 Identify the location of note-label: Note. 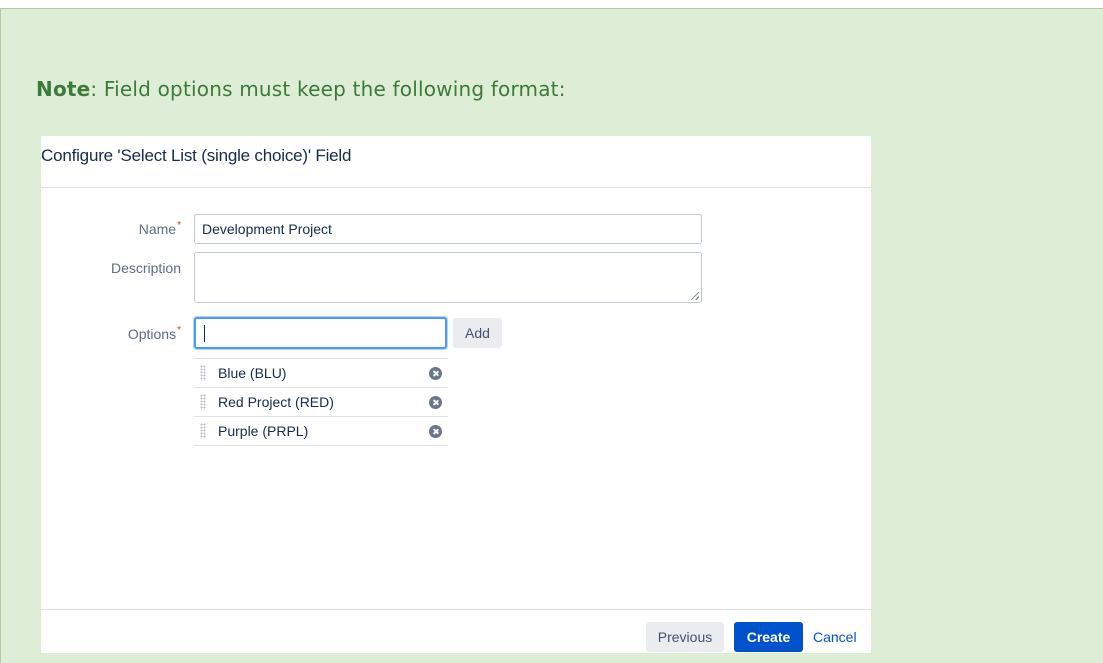
(63, 89).